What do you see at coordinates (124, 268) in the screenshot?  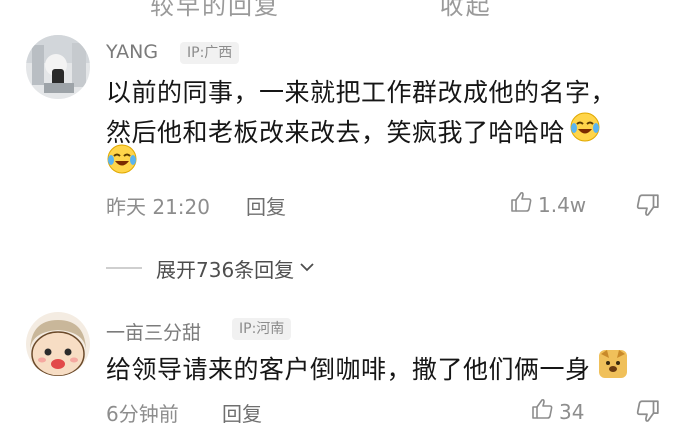 I see `expand-divider` at bounding box center [124, 268].